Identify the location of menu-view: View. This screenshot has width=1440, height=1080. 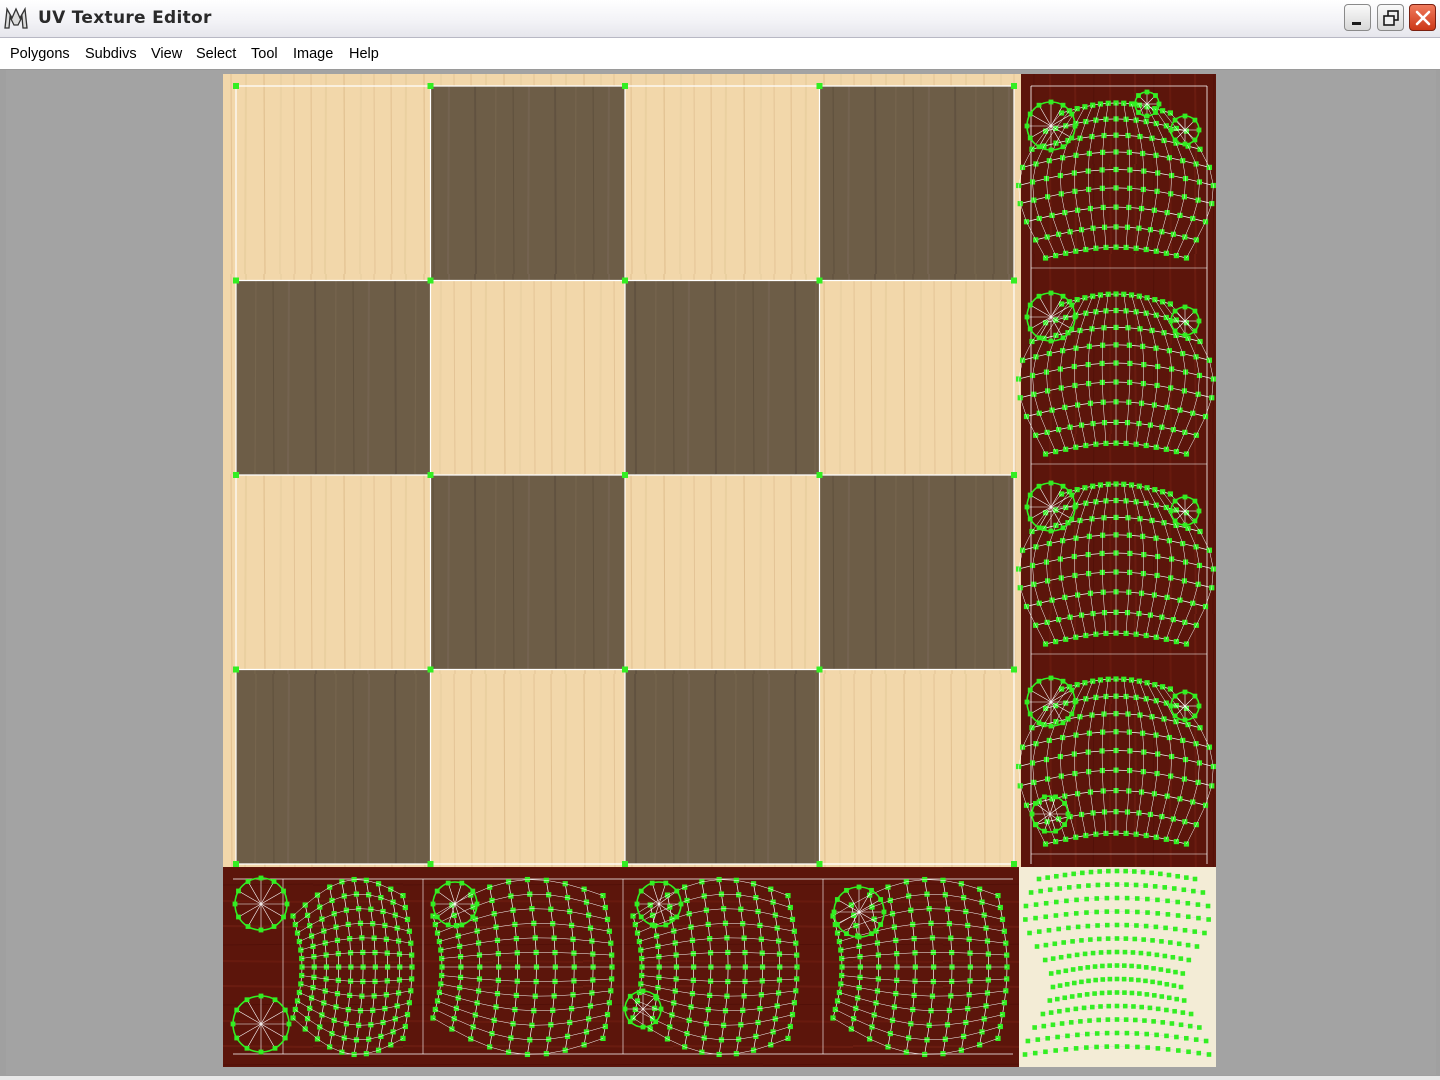
(166, 54).